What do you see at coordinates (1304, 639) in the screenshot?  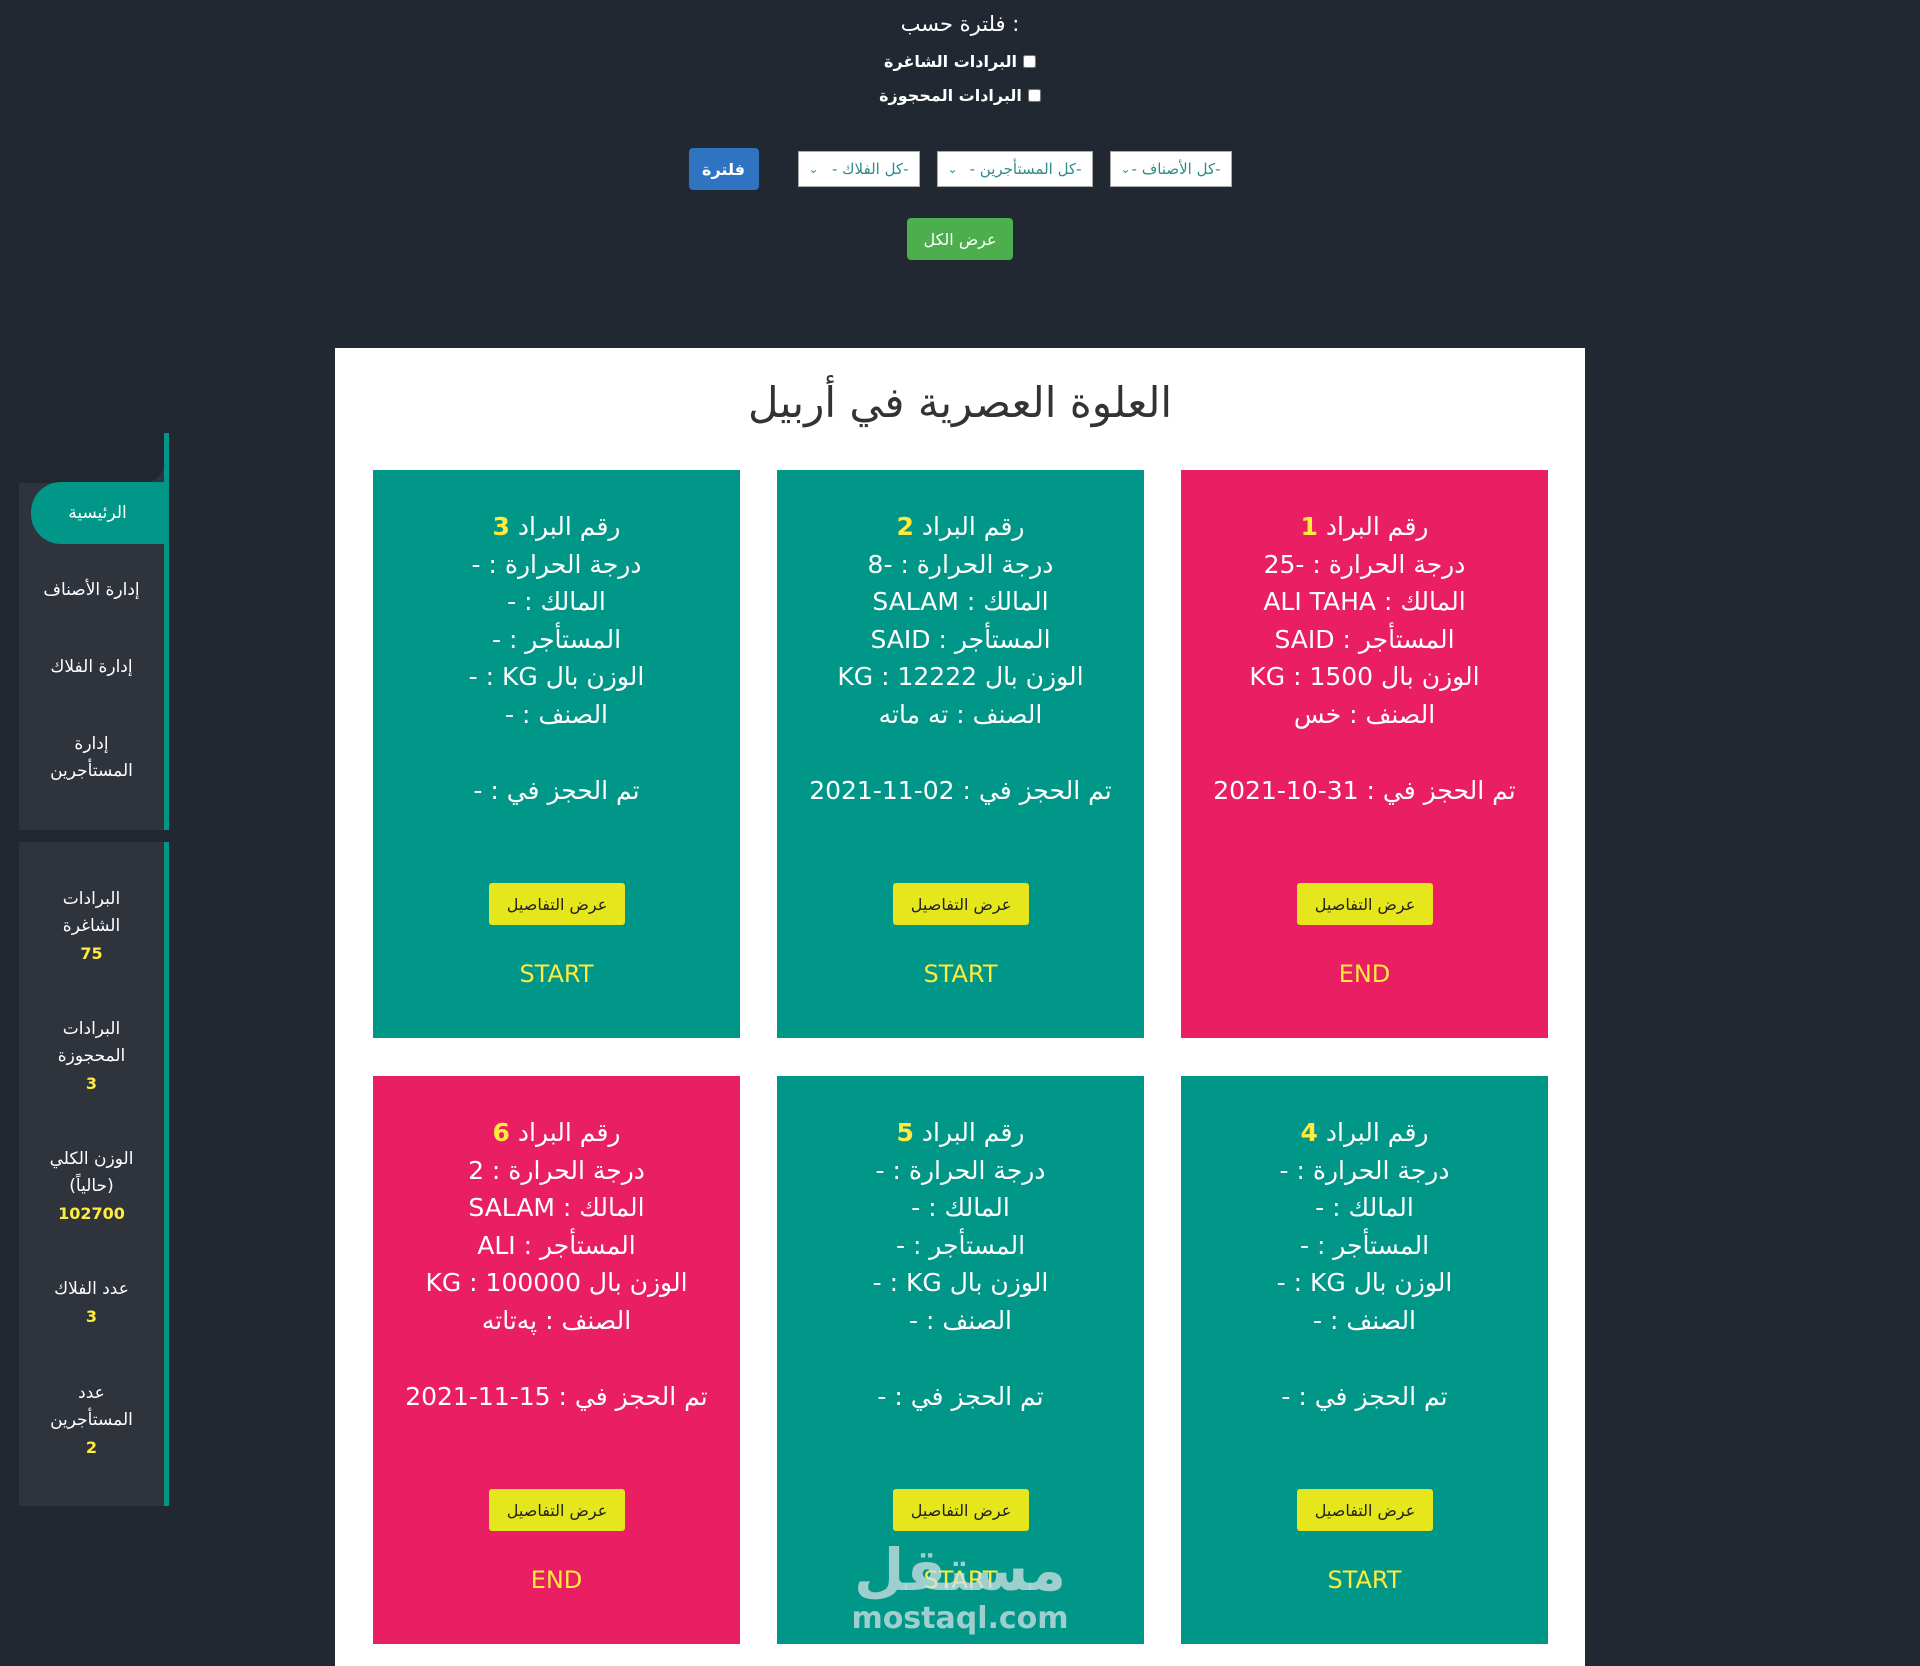 I see `tenant-value: SAID` at bounding box center [1304, 639].